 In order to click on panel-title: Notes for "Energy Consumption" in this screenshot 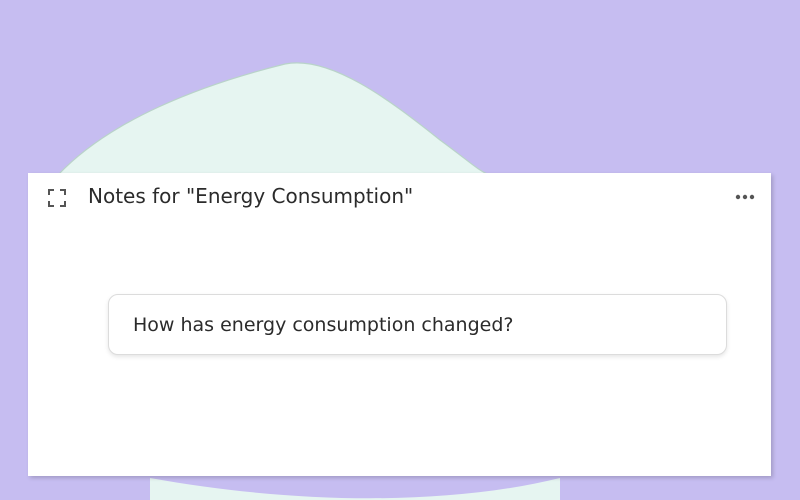, I will do `click(251, 196)`.